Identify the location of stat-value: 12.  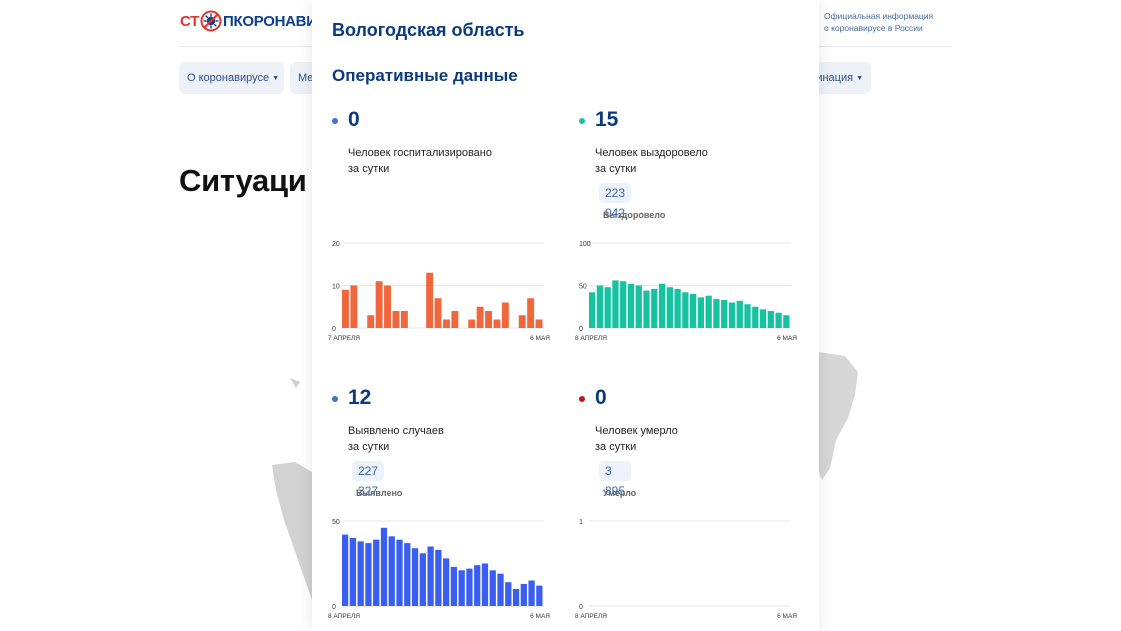
(360, 397).